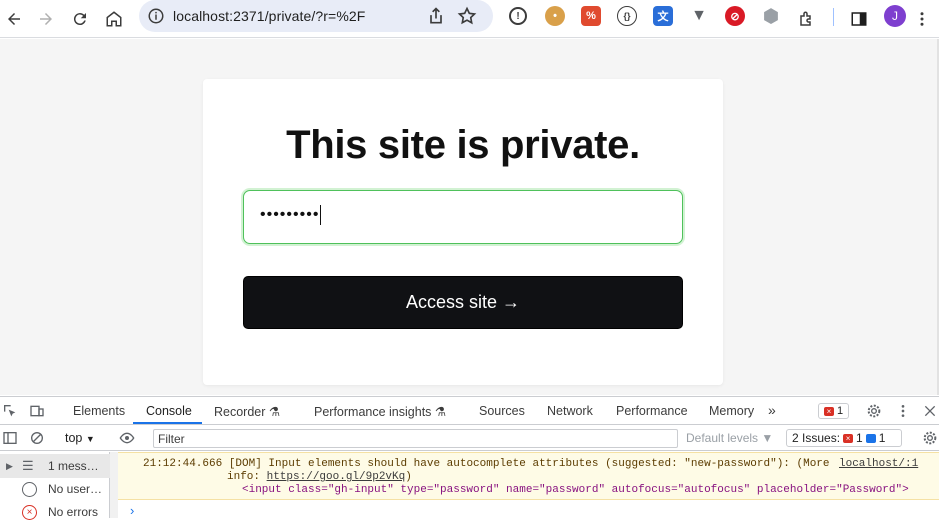  What do you see at coordinates (336, 477) in the screenshot?
I see `more-info-link: https://goo.gl/9p2vKq` at bounding box center [336, 477].